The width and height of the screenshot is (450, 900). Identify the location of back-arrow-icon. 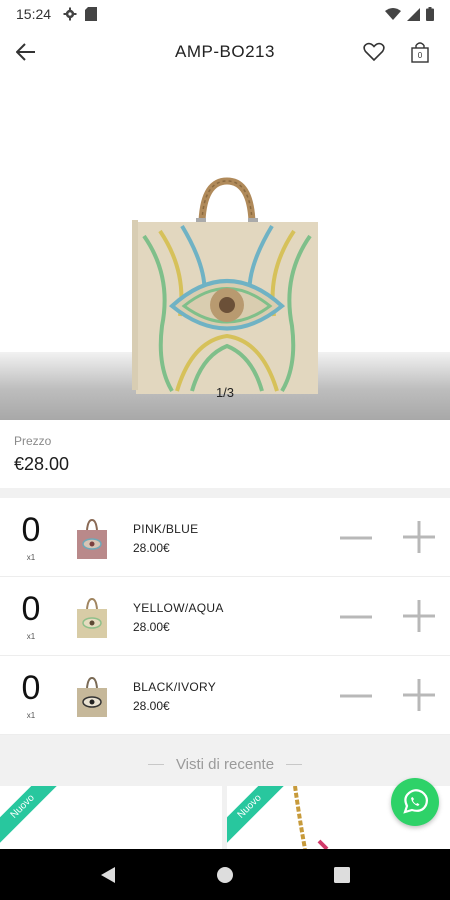
(25, 52).